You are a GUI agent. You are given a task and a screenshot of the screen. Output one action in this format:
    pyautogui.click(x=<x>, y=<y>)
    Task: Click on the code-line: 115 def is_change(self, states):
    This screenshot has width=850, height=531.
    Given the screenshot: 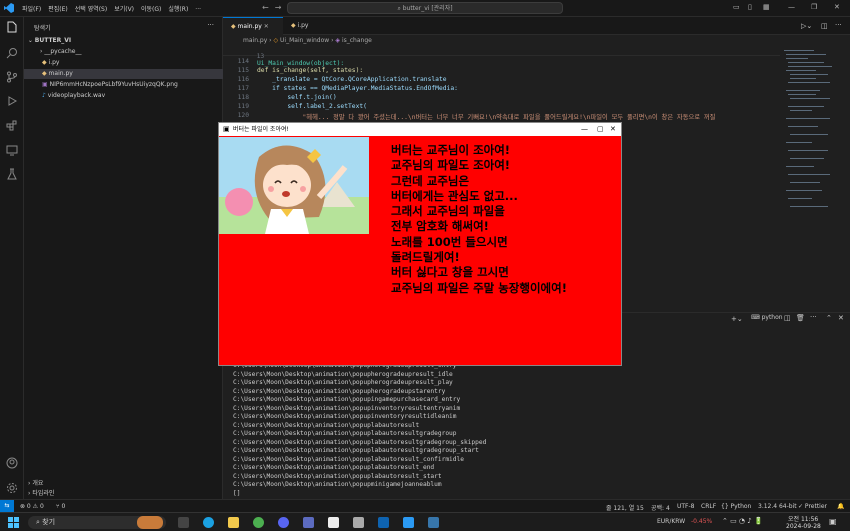 What is the action you would take?
    pyautogui.click(x=501, y=71)
    